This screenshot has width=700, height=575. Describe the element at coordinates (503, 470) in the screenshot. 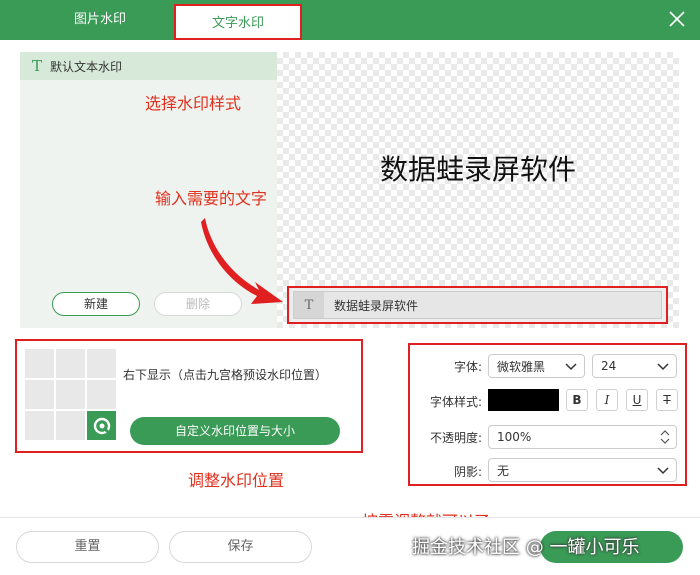

I see `shadow-value: 无` at that location.